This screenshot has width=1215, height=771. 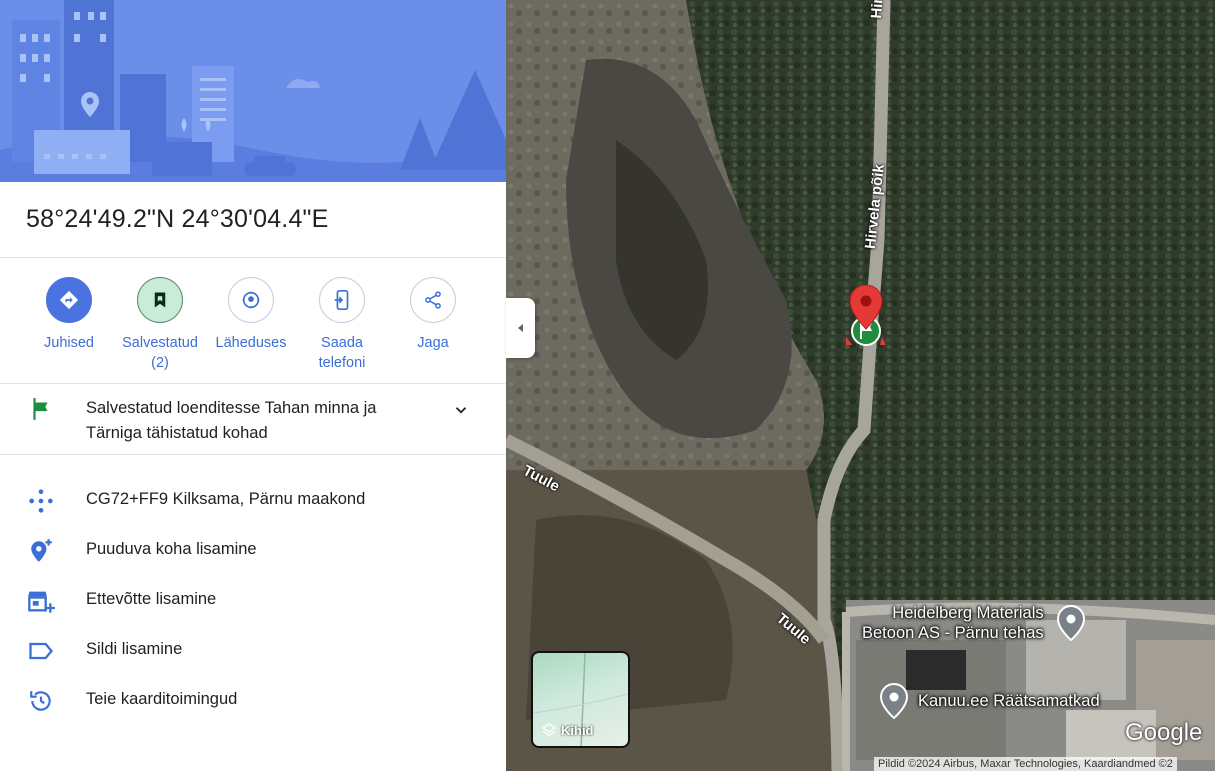 What do you see at coordinates (41, 601) in the screenshot?
I see `add-business-icon` at bounding box center [41, 601].